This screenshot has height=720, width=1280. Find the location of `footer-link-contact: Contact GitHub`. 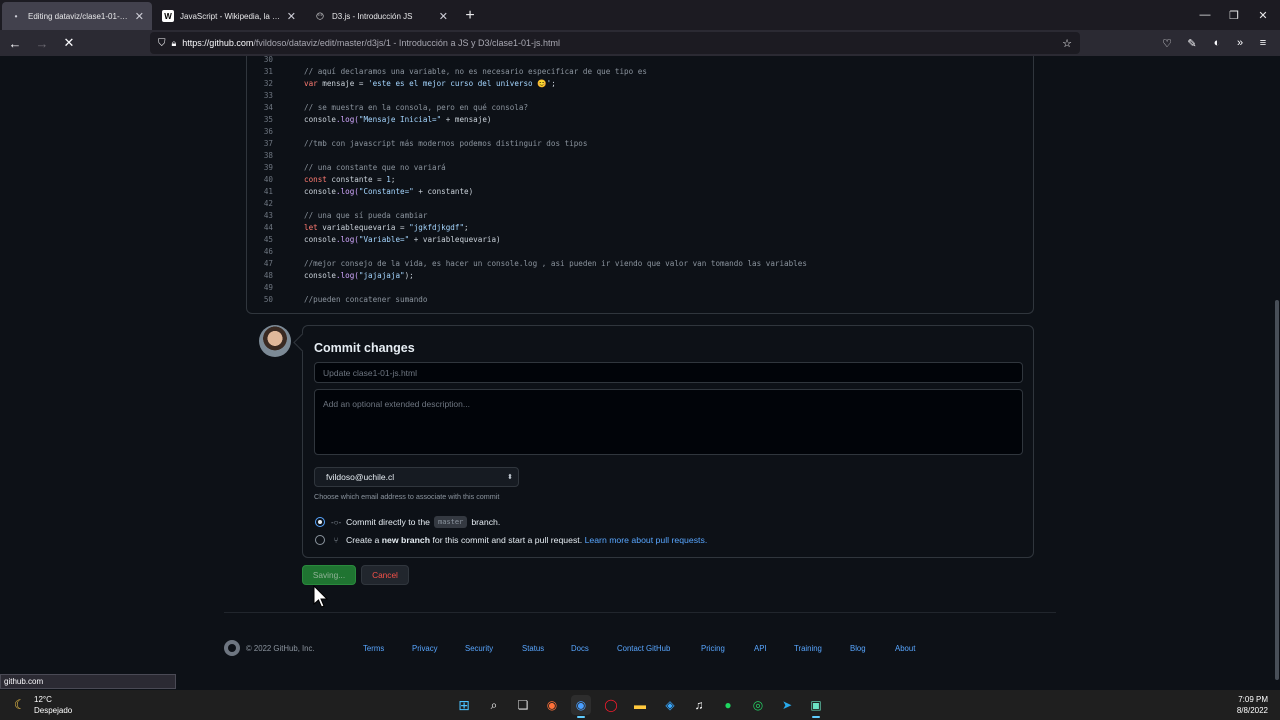

footer-link-contact: Contact GitHub is located at coordinates (643, 648).